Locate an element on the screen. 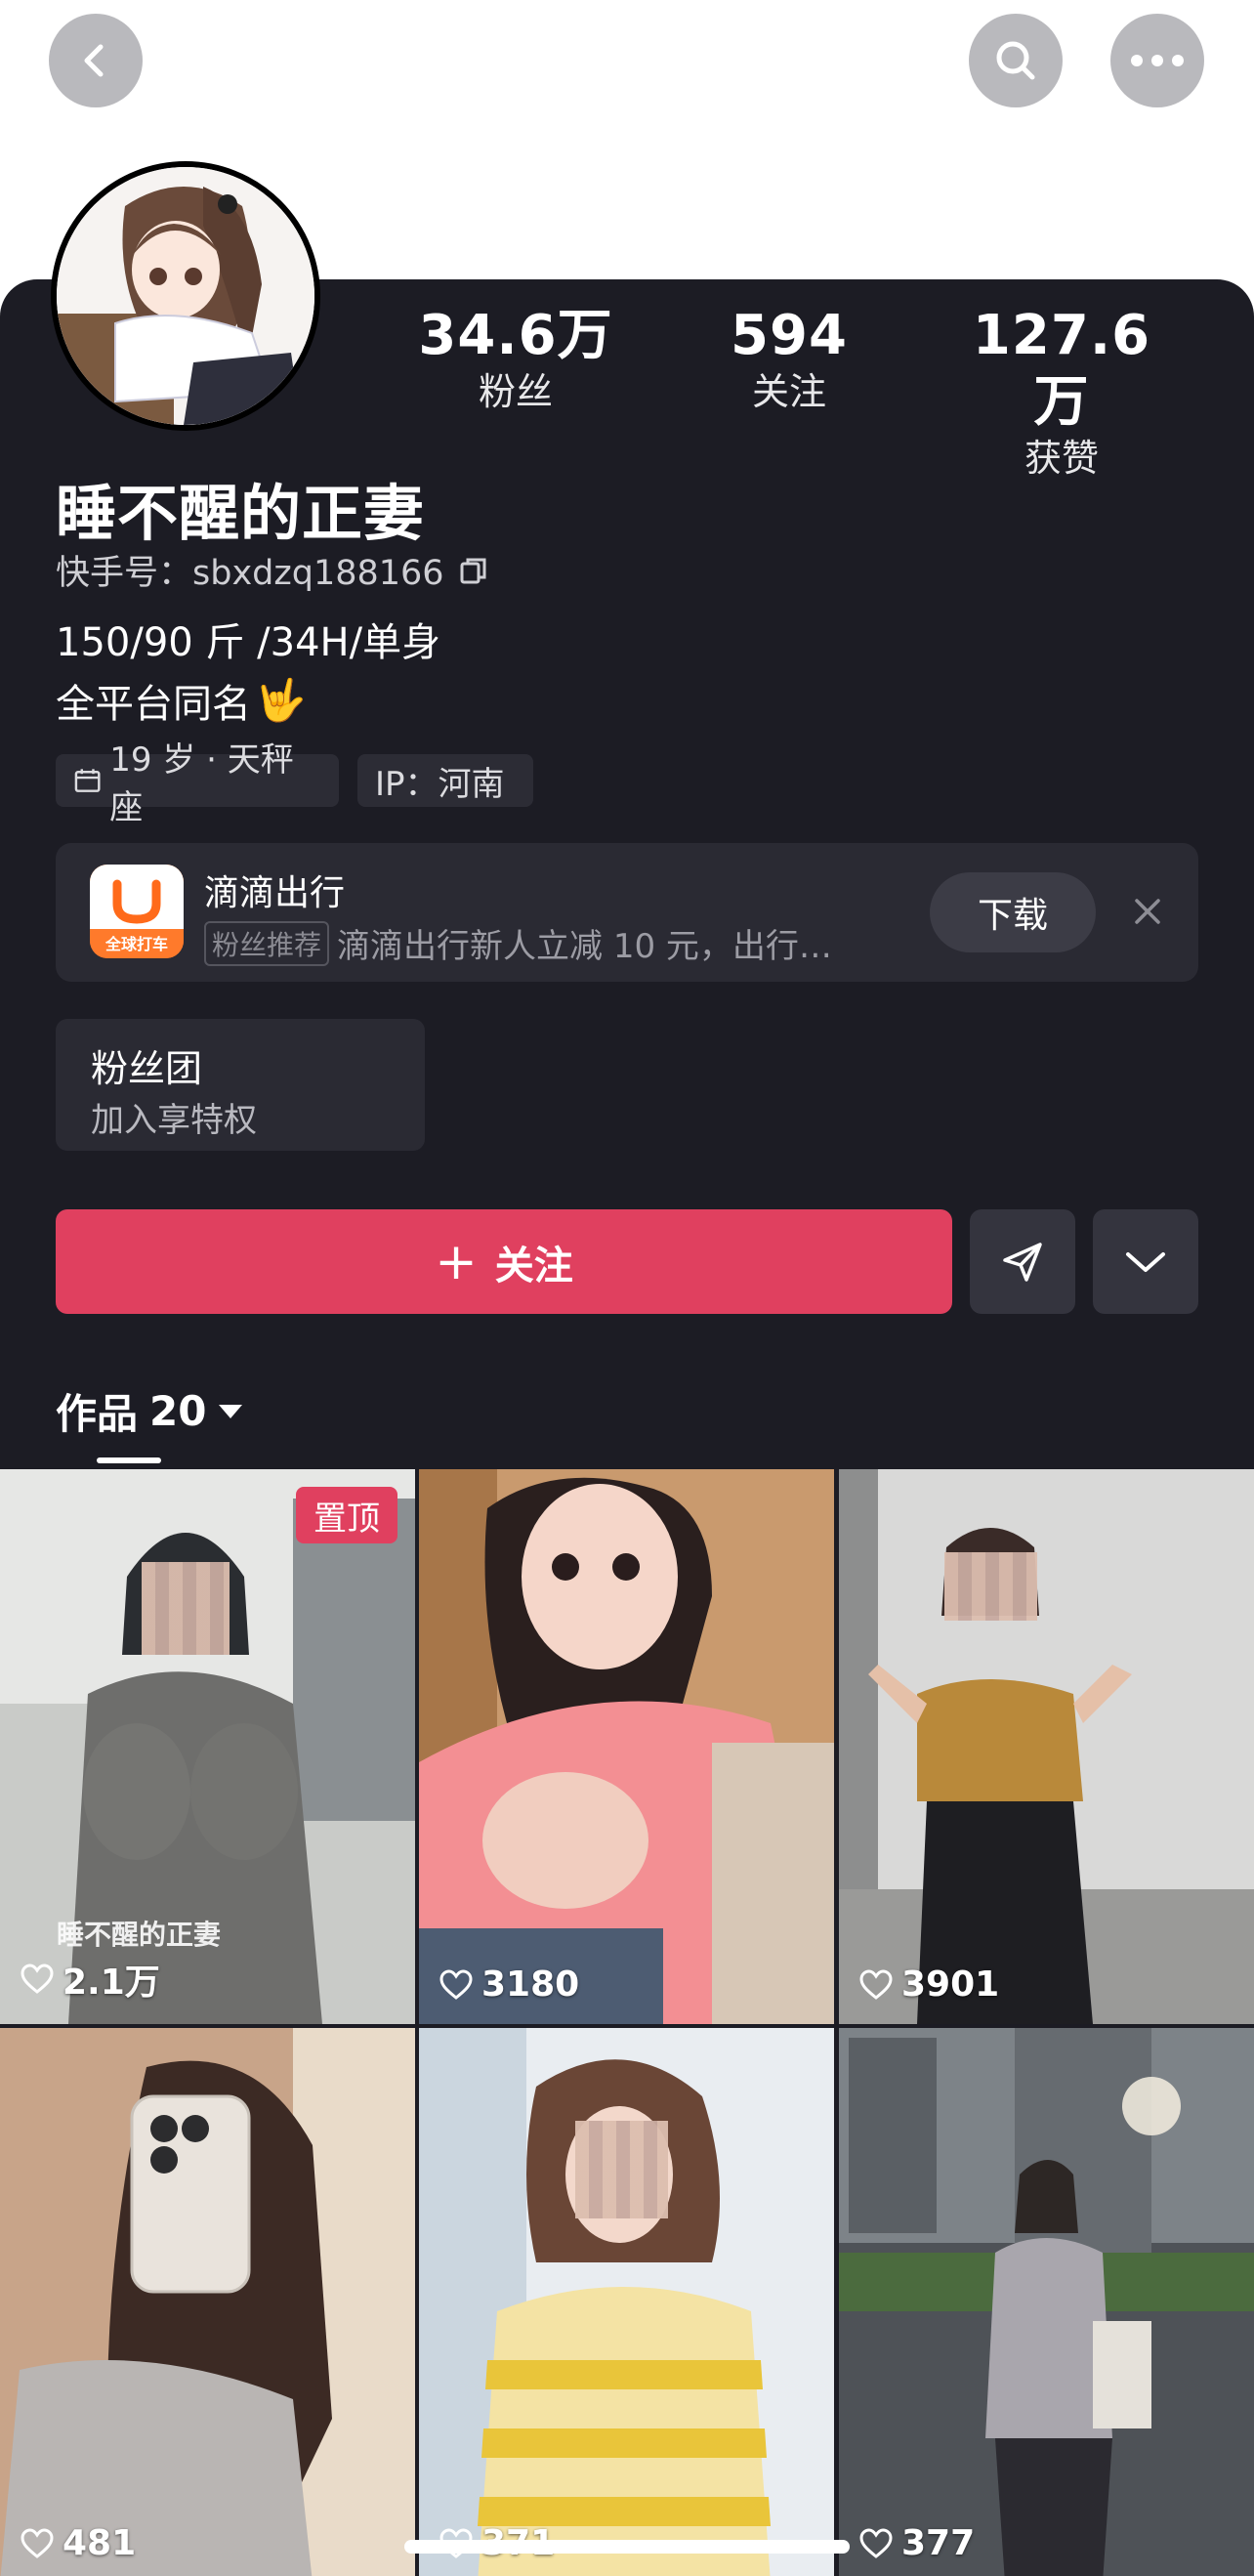  video-thumbnail: 睡不醒的正妻 置顶 2.1万 is located at coordinates (208, 1746).